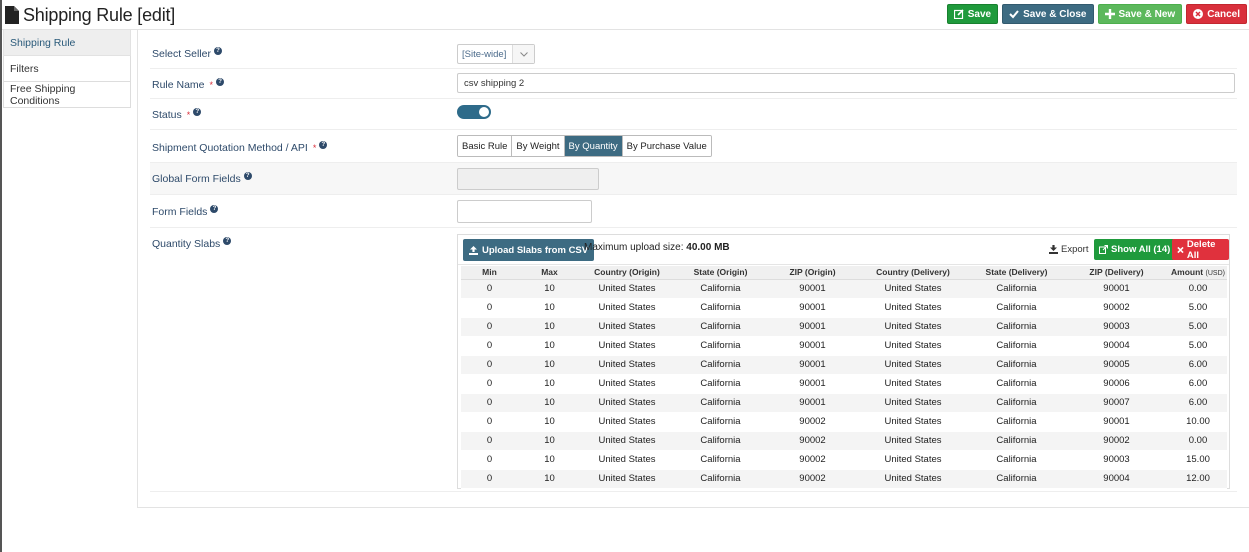 Image resolution: width=1249 pixels, height=552 pixels. I want to click on method-by-purchase-value: By Purchase Value, so click(666, 146).